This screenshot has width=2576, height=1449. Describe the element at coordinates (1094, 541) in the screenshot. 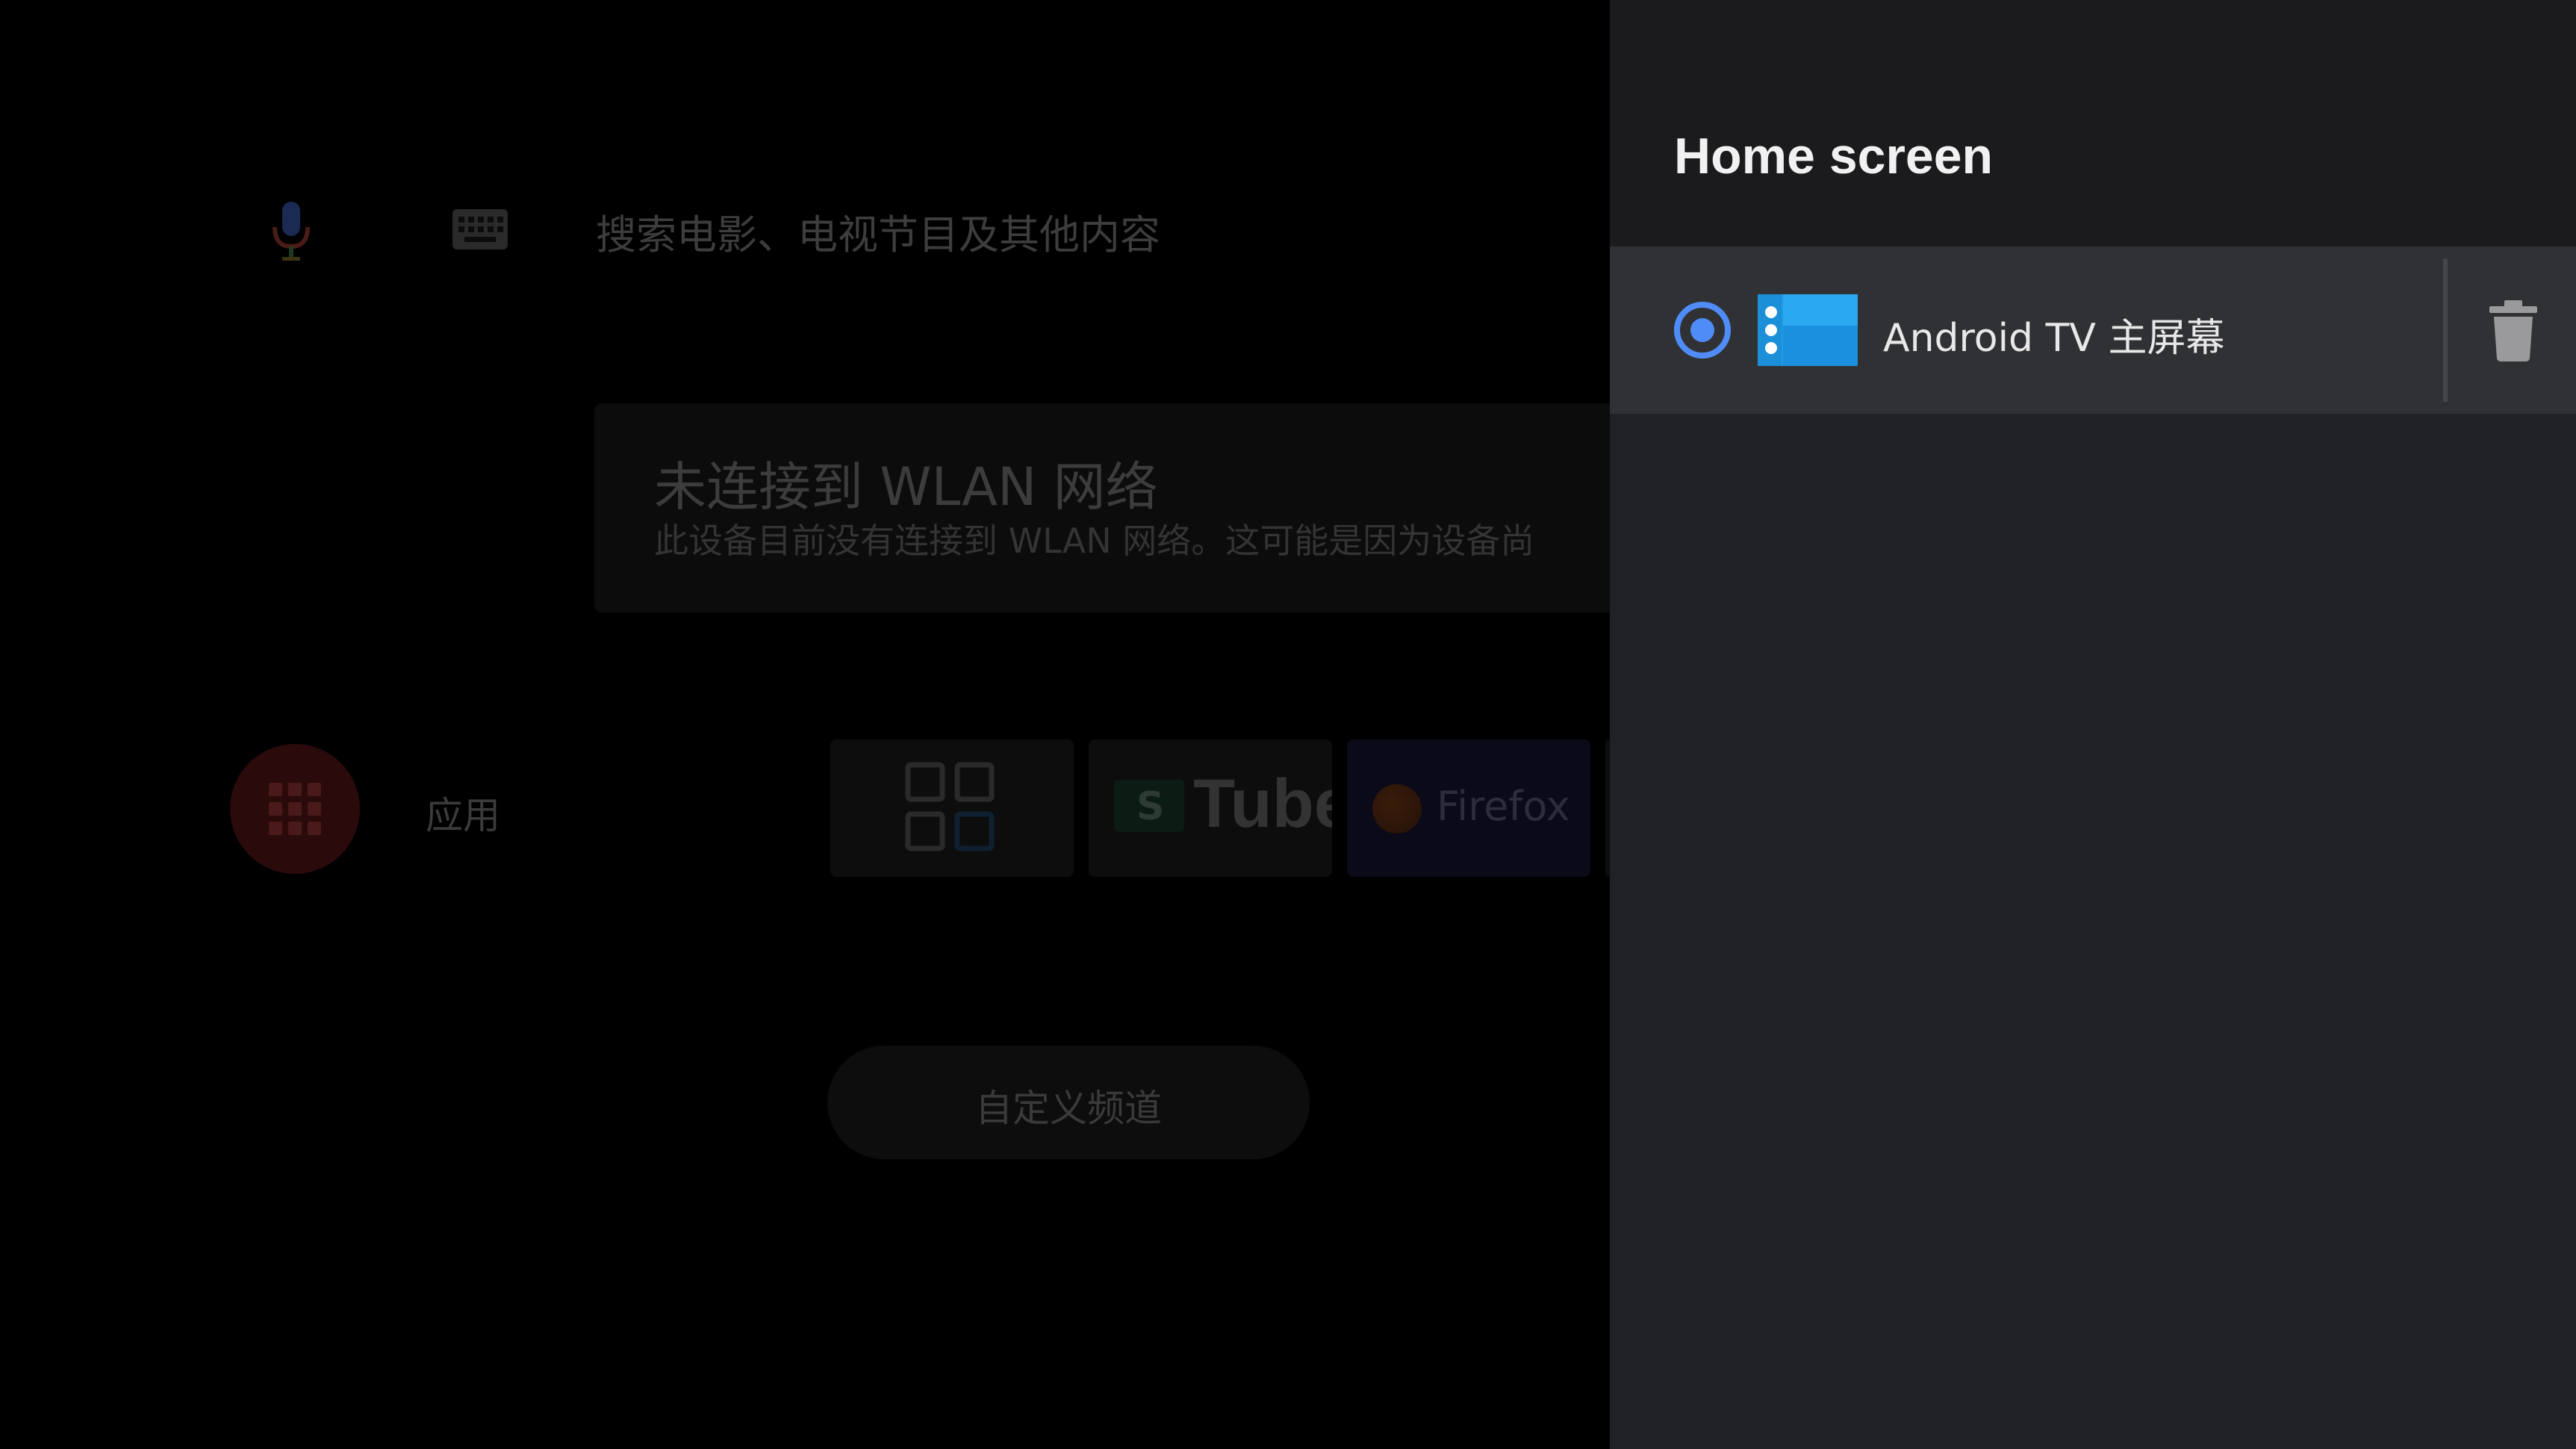

I see `wlan-notification-description: 此设备目前没有连接到 WLAN 网络。这可能是因为设备尚` at that location.